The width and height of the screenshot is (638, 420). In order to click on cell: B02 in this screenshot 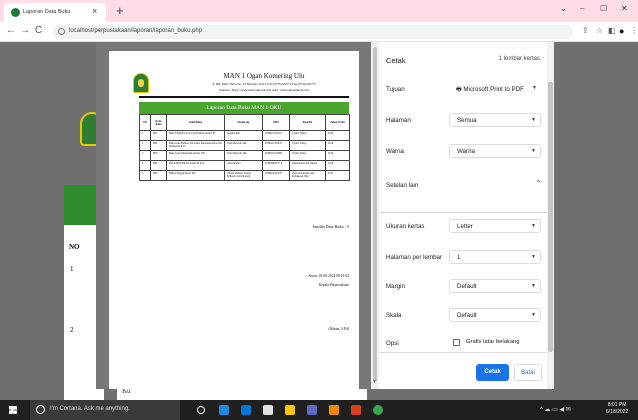, I will do `click(158, 145)`.